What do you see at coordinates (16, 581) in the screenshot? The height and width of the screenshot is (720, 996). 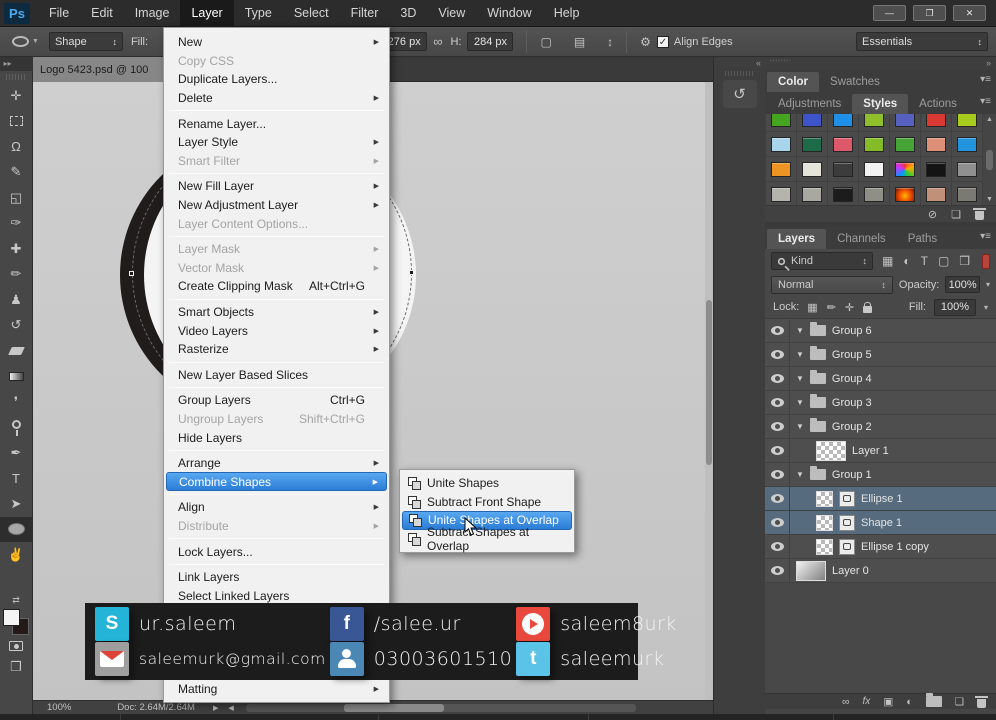 I see `zoom-tool` at bounding box center [16, 581].